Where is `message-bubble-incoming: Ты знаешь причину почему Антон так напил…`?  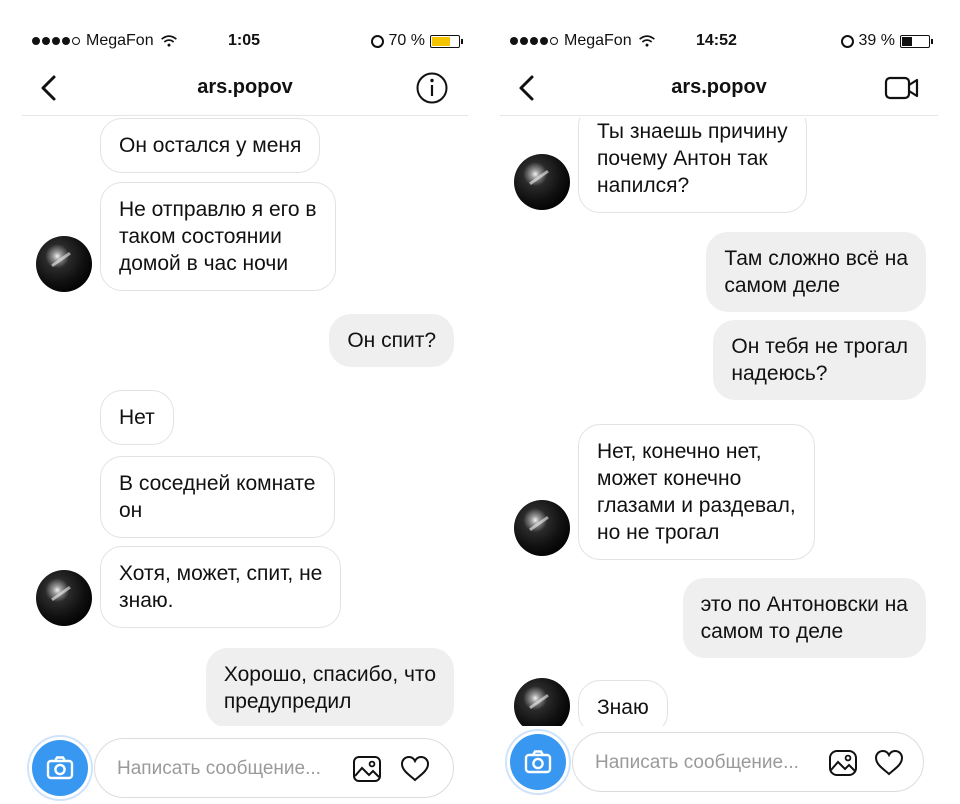
message-bubble-incoming: Ты знаешь причину почему Антон так напил… is located at coordinates (692, 165).